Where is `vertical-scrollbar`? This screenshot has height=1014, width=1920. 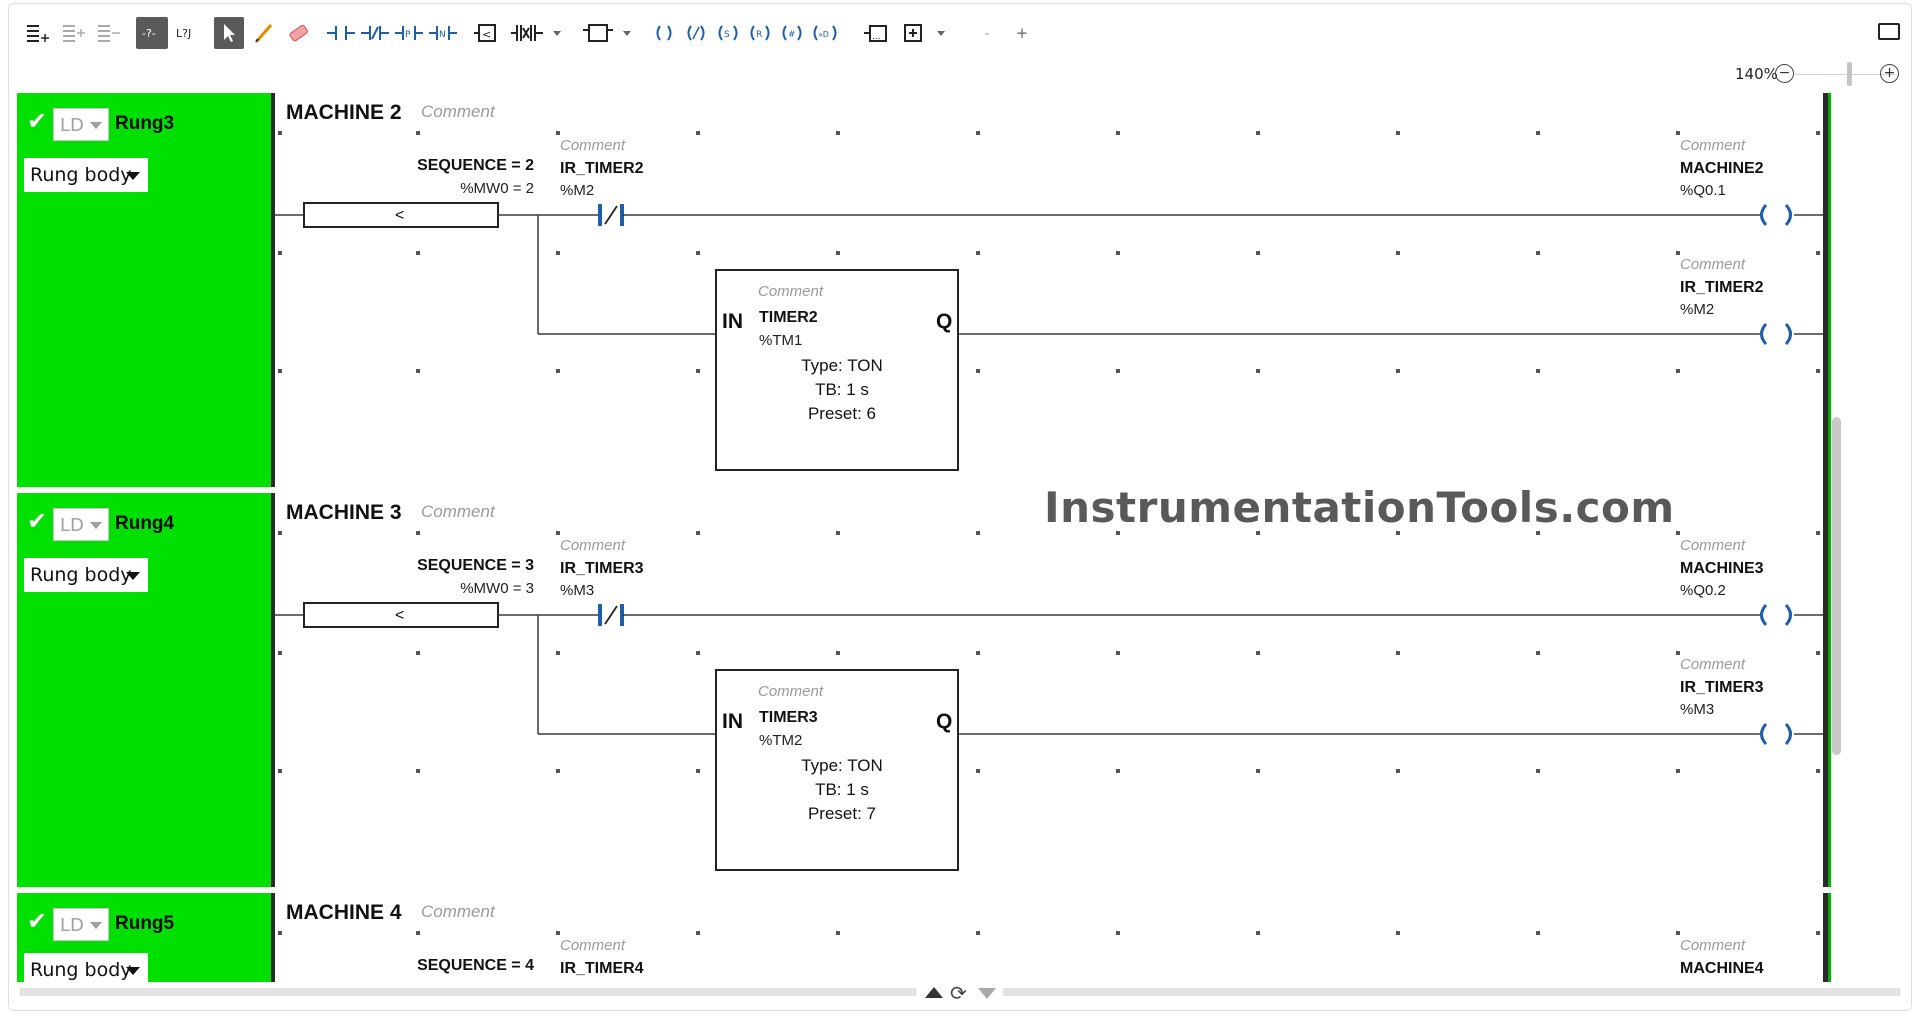
vertical-scrollbar is located at coordinates (1836, 586).